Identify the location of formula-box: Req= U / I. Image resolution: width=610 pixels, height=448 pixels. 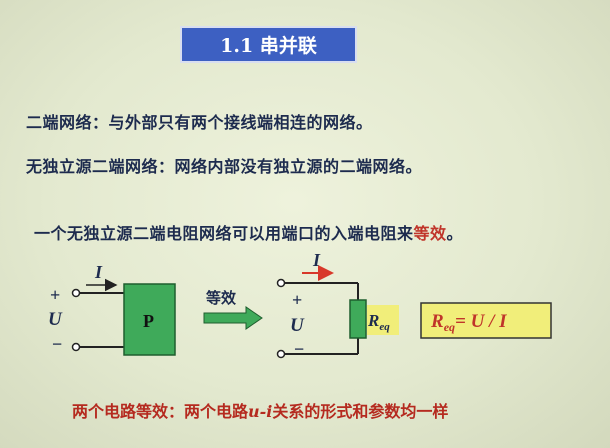
(486, 320).